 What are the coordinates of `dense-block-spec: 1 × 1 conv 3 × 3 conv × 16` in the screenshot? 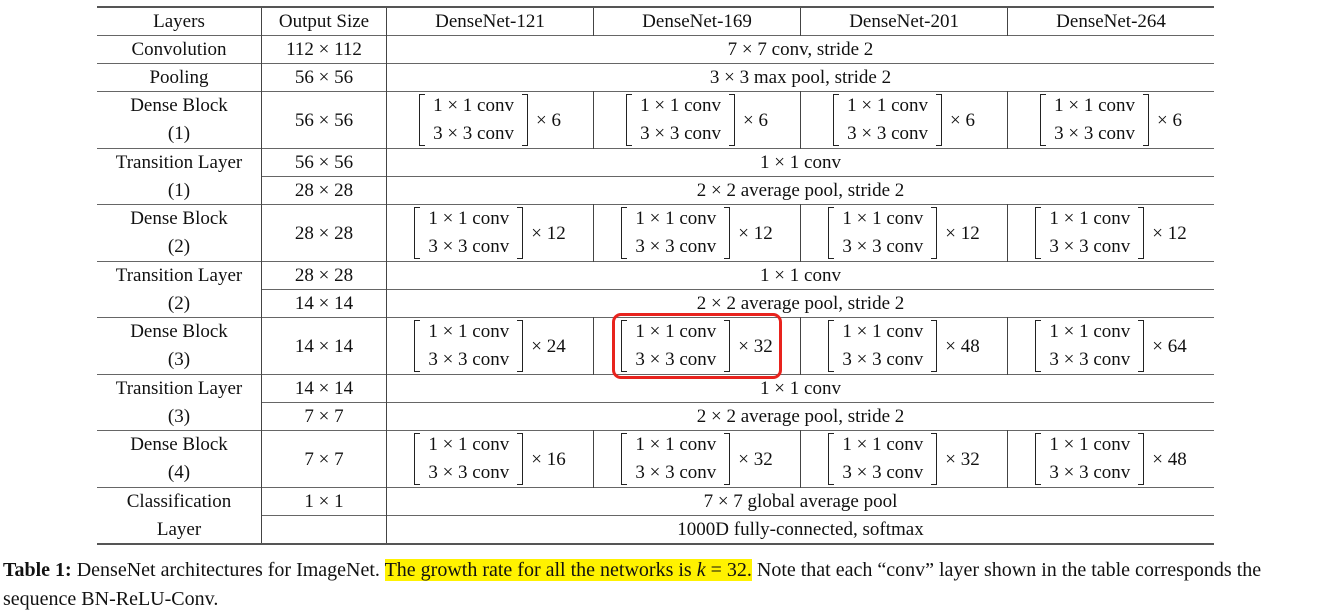 It's located at (490, 459).